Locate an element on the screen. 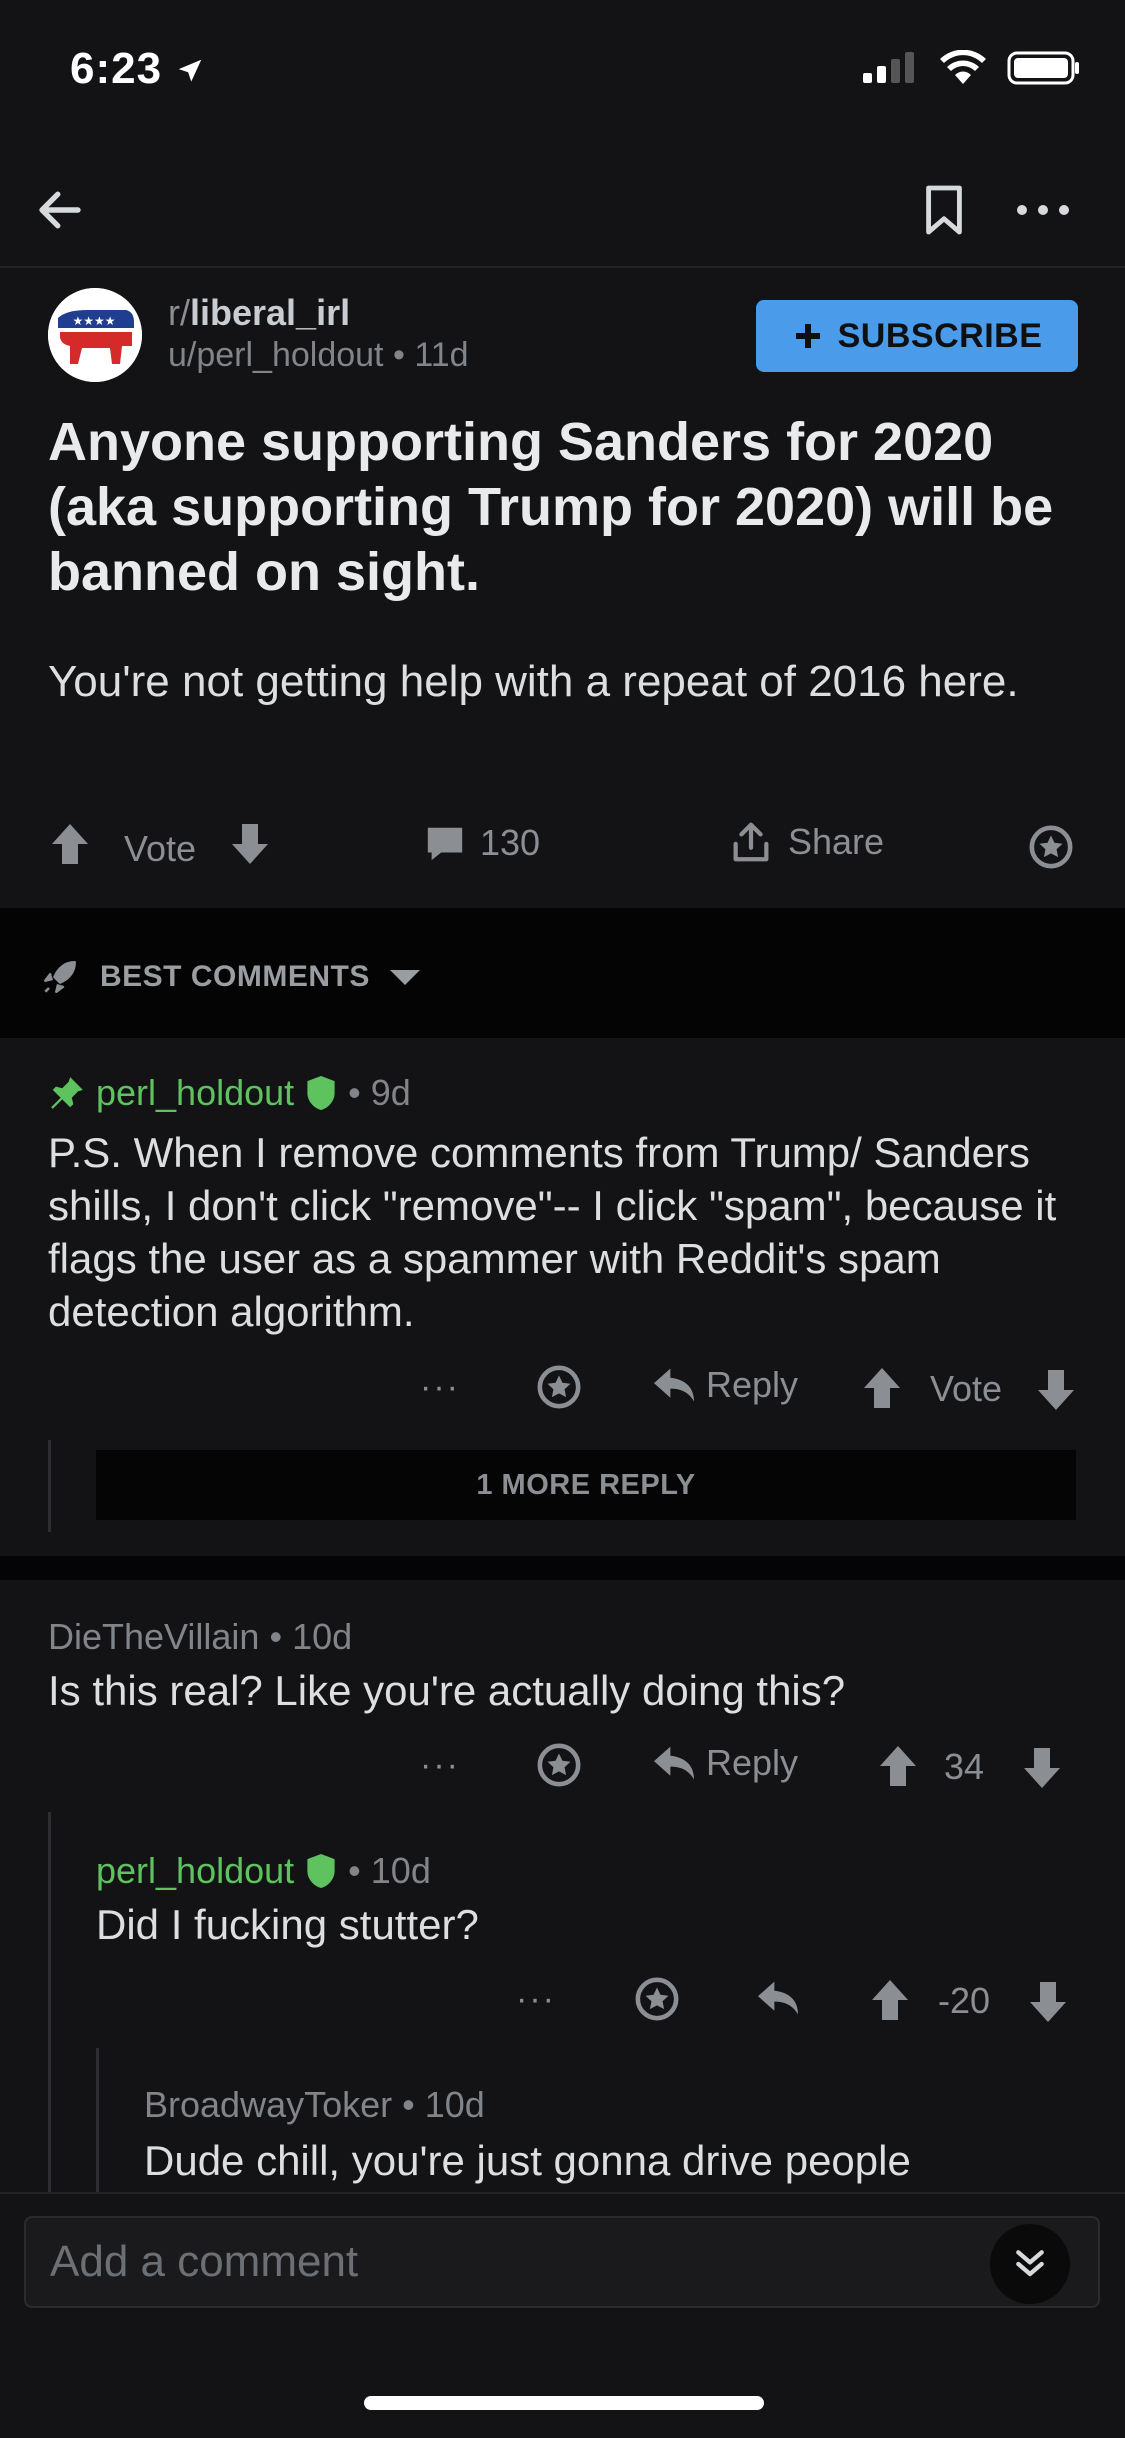 This screenshot has width=1125, height=2438. post-award-button is located at coordinates (1051, 847).